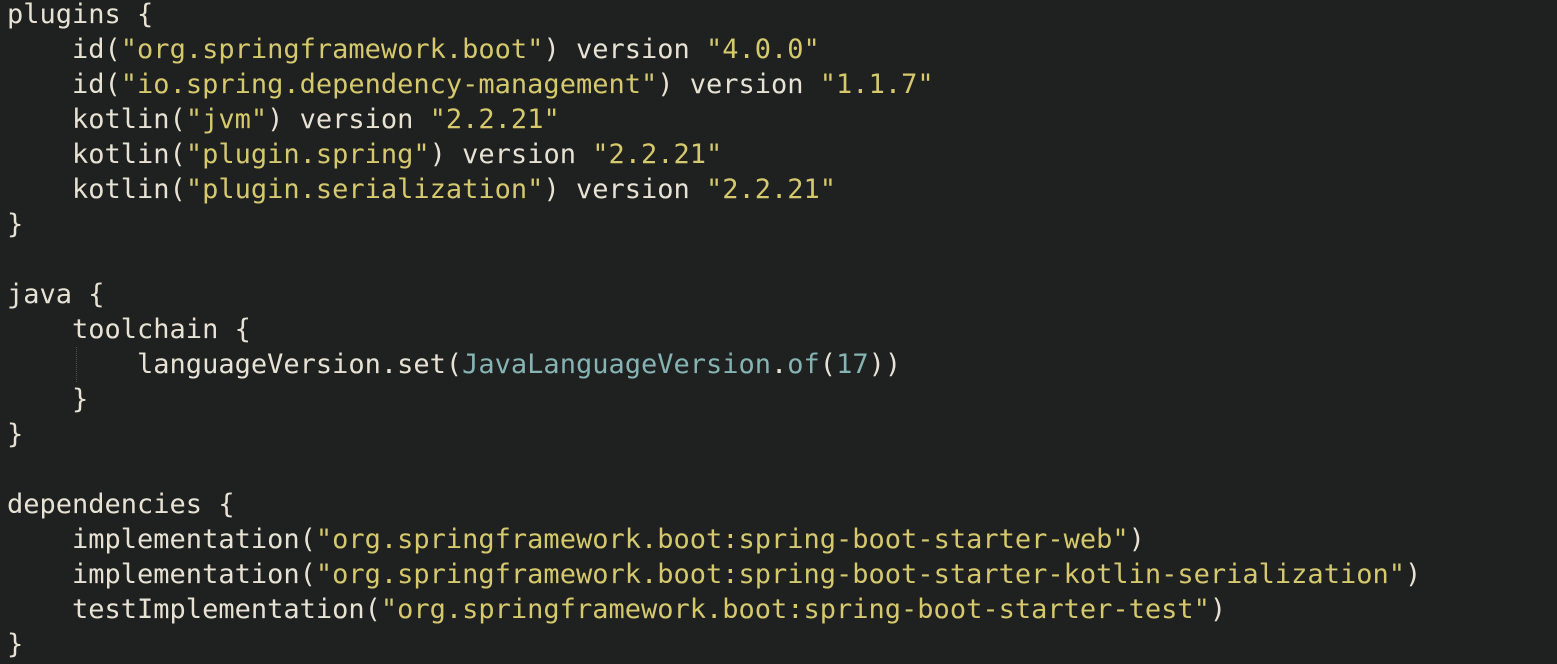 The height and width of the screenshot is (664, 1557). What do you see at coordinates (389, 84) in the screenshot?
I see `code-token-string: "io.spring.dependency-management"` at bounding box center [389, 84].